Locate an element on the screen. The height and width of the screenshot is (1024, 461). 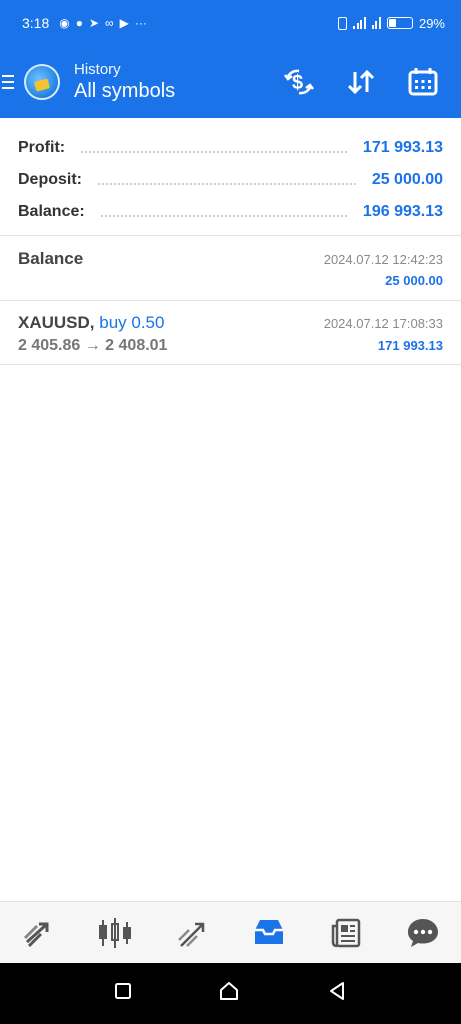
deposit-value: 25 000.00 is located at coordinates (407, 179).